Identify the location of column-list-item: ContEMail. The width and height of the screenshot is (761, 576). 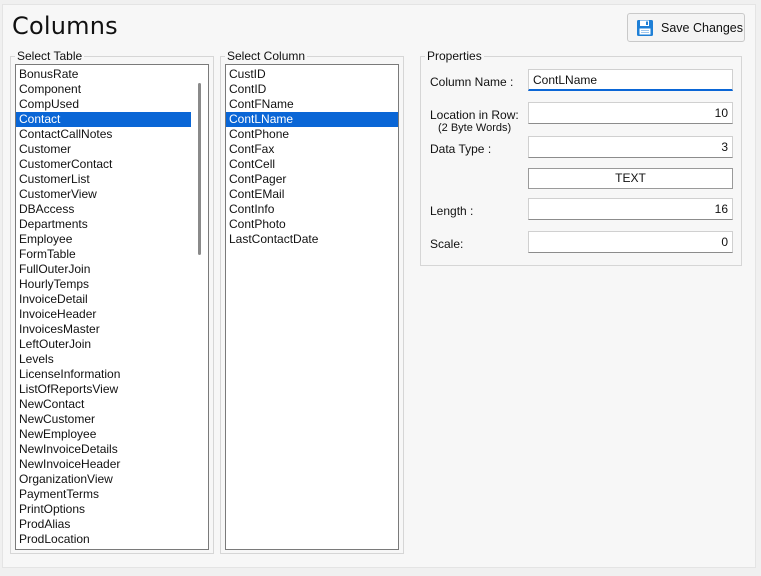
(312, 194).